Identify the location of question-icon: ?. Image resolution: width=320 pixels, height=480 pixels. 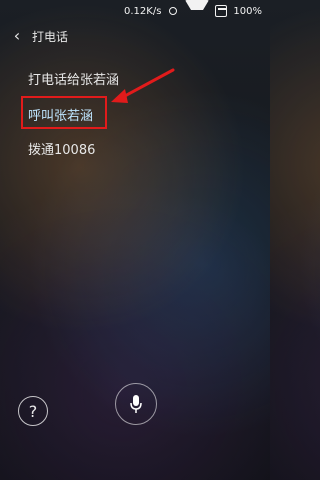
(33, 411).